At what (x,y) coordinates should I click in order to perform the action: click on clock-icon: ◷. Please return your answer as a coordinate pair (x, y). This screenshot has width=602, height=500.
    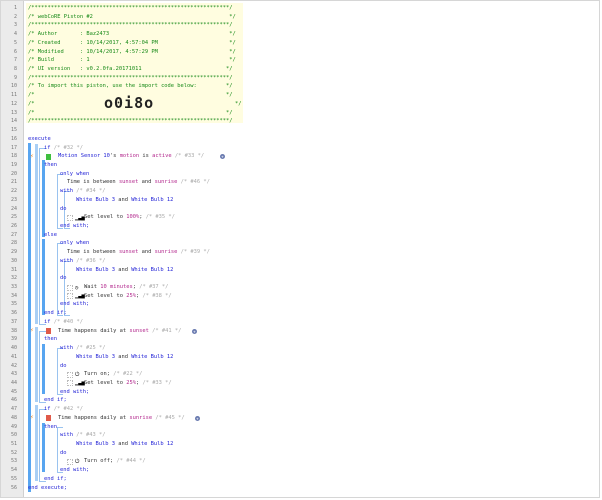
    Looking at the image, I should click on (77, 287).